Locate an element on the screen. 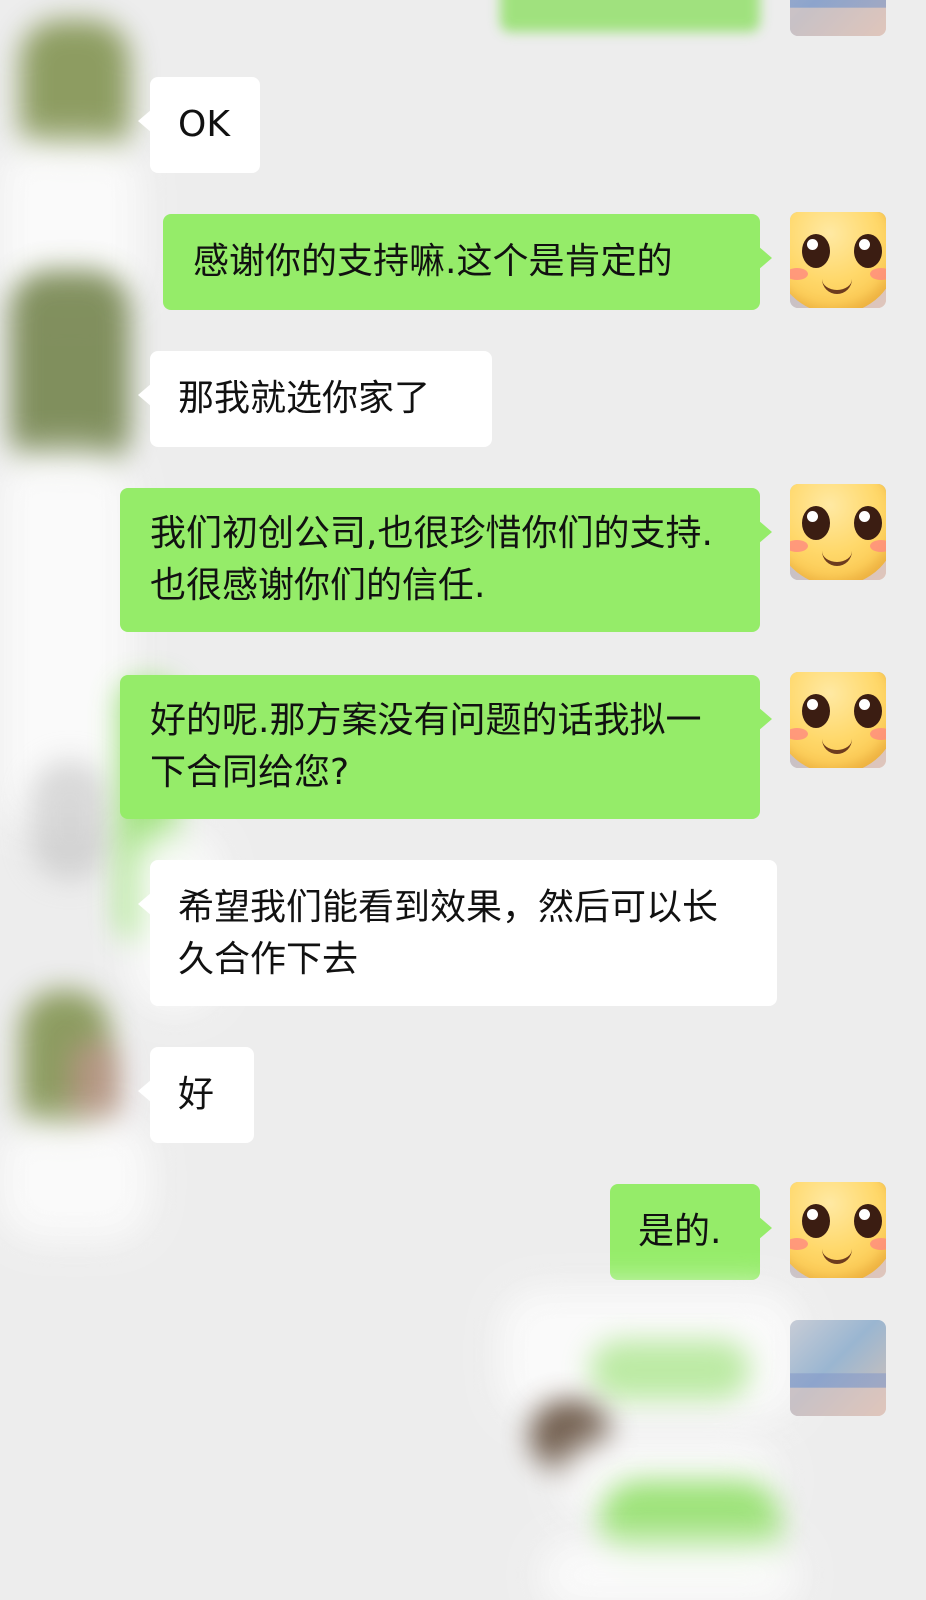  message-bubble-sent: 好的呢.那方案没有问题的话我拟一下合同给您? is located at coordinates (446, 747).